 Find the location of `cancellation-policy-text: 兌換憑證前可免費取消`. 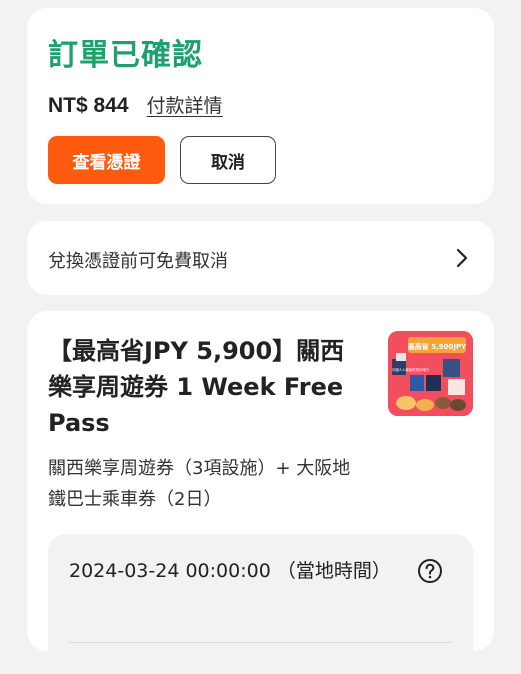

cancellation-policy-text: 兌換憑證前可免費取消 is located at coordinates (138, 261).